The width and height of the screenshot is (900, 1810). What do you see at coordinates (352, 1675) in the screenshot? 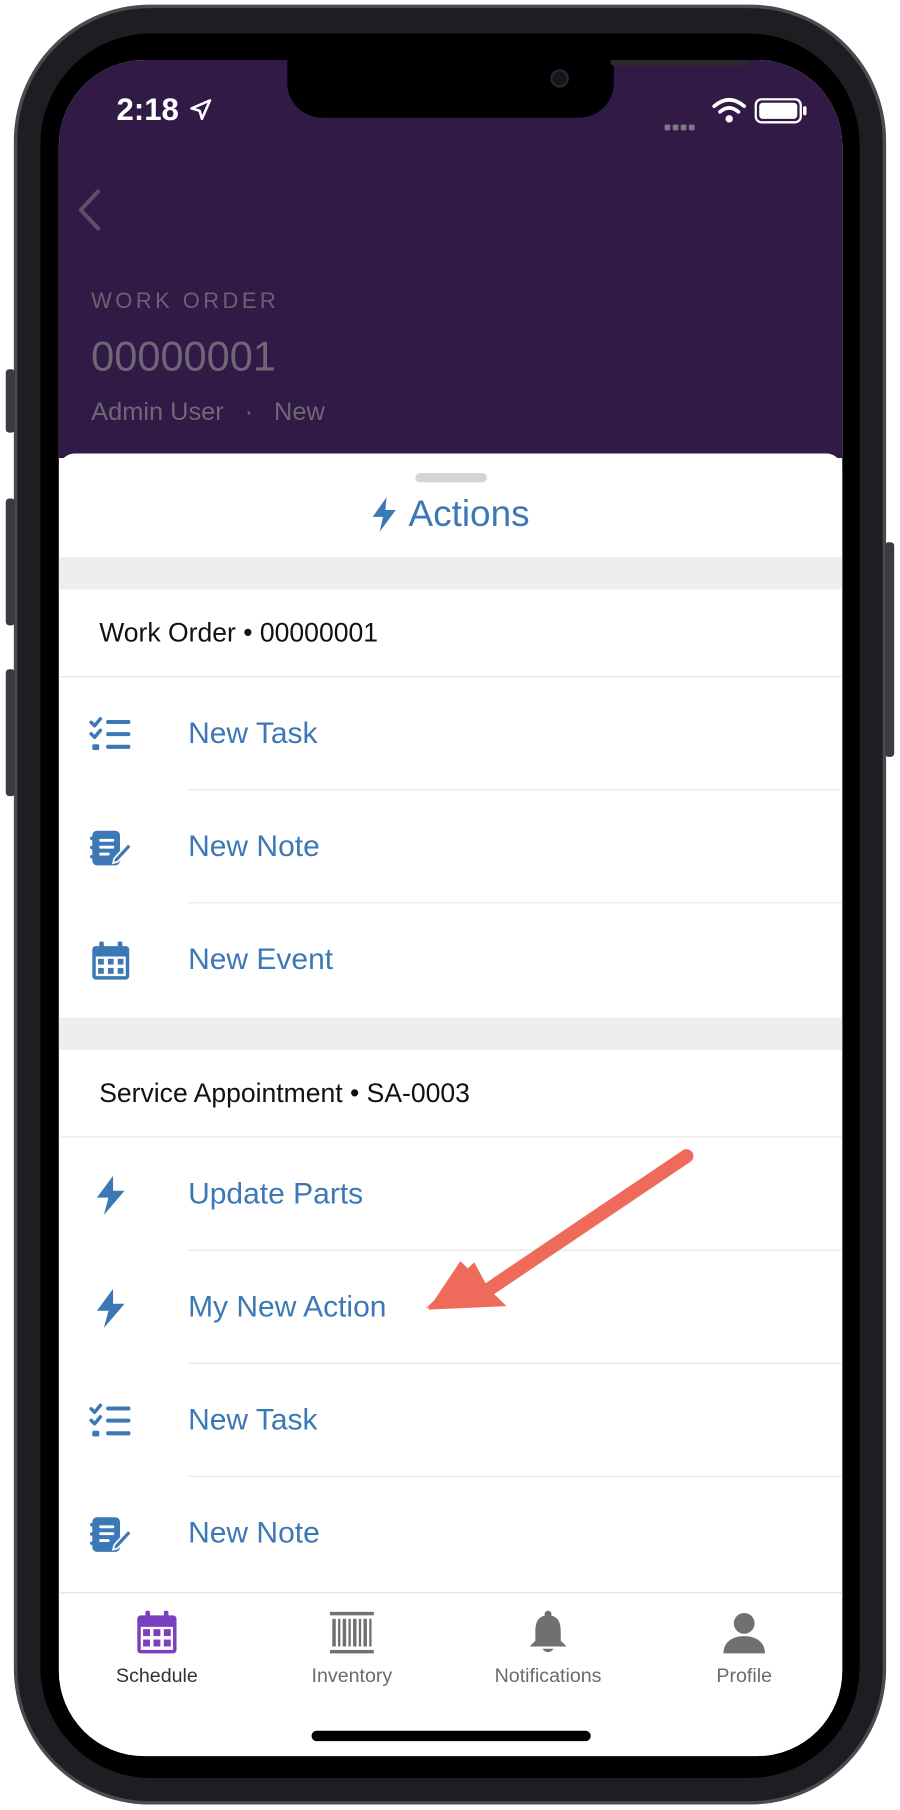
I see `tab-label: Inventory` at bounding box center [352, 1675].